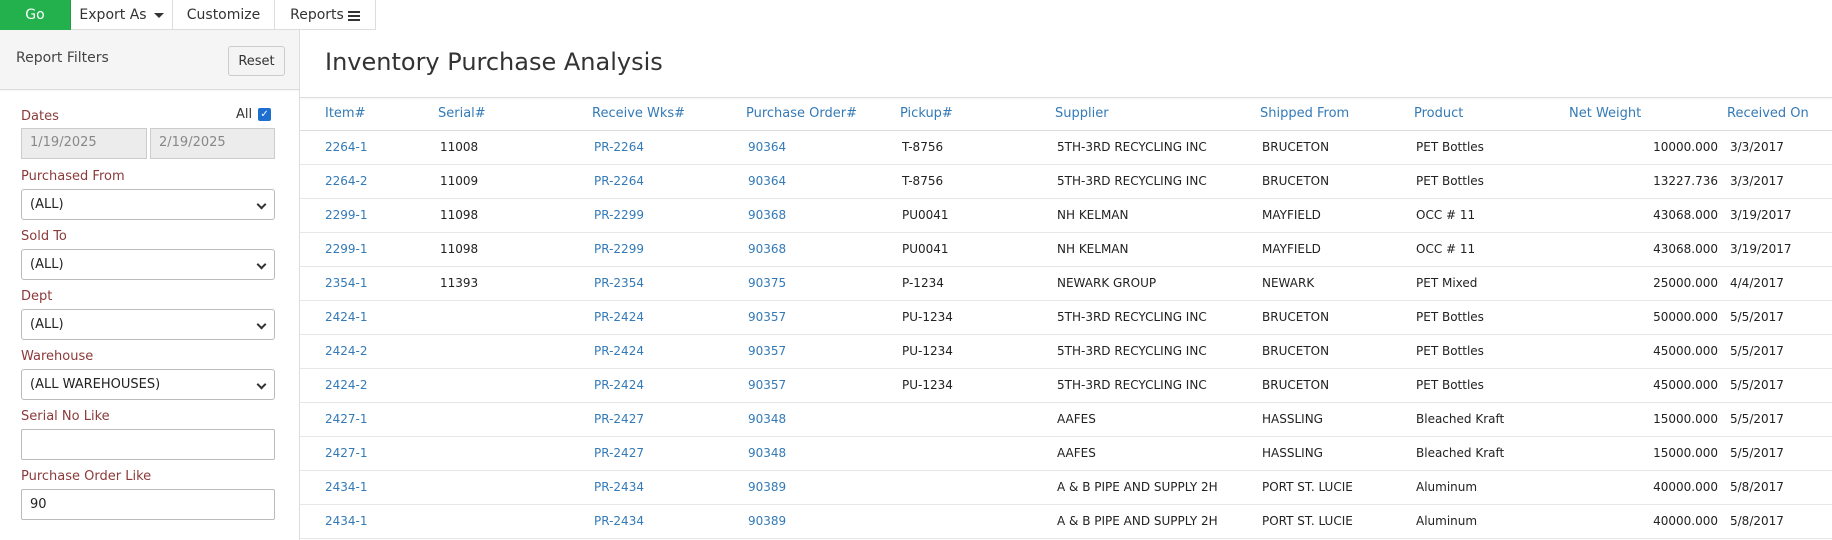  I want to click on cell-supplier: 5TH-3RD RECYCLING INC, so click(1157, 317).